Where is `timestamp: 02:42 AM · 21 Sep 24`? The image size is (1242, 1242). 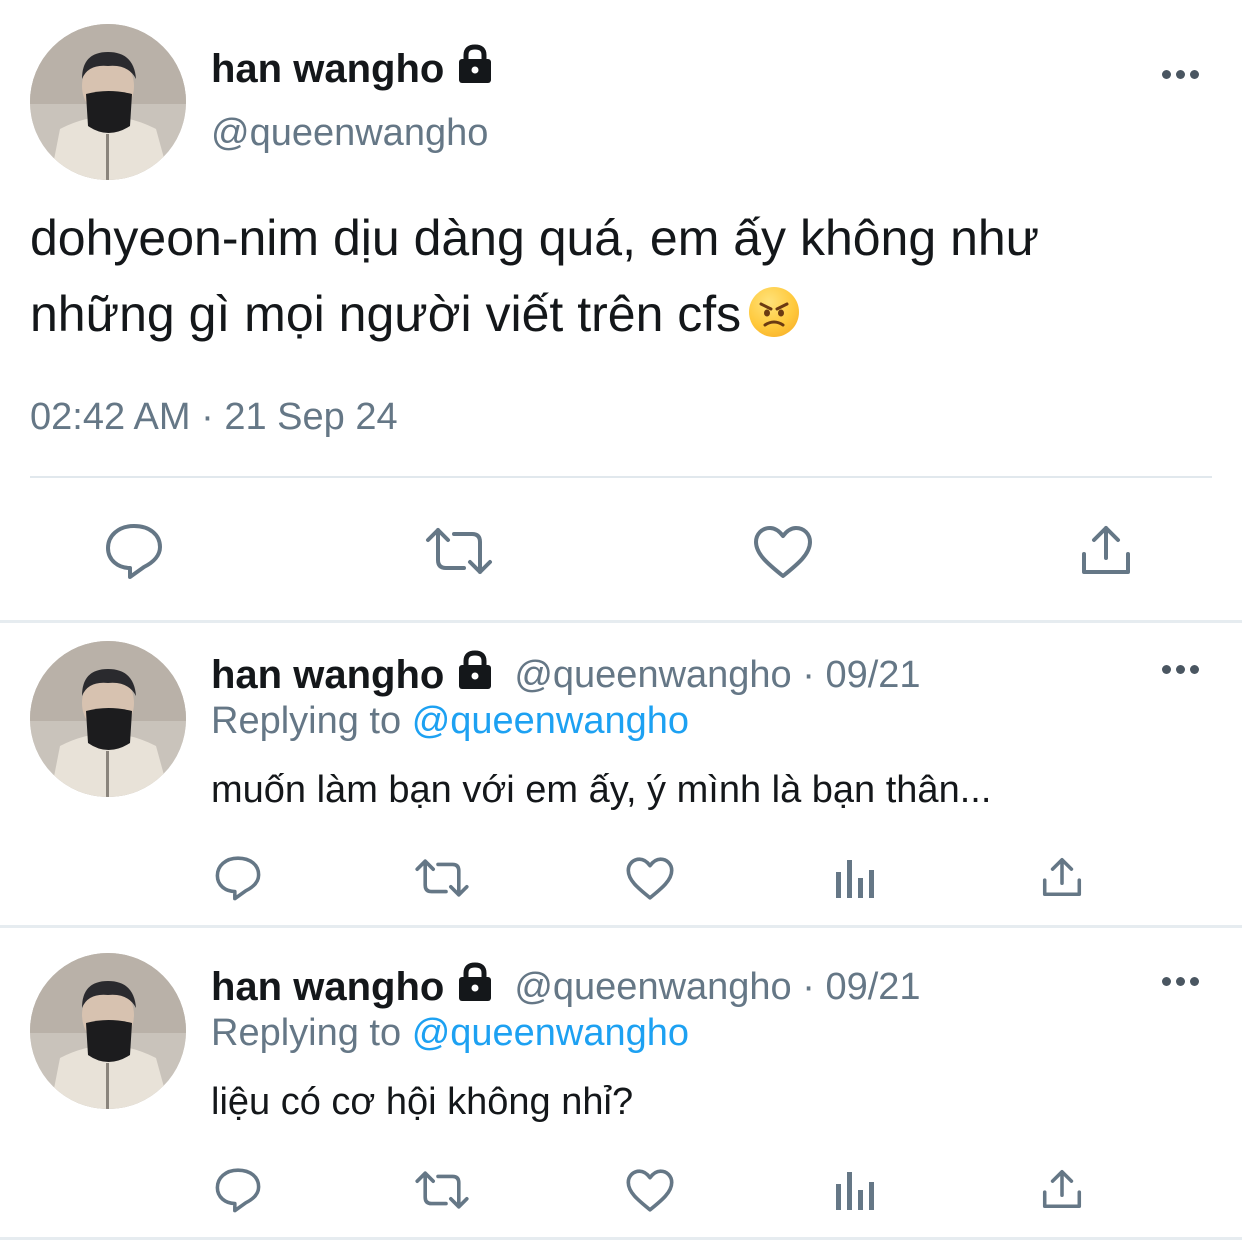 timestamp: 02:42 AM · 21 Sep 24 is located at coordinates (214, 417).